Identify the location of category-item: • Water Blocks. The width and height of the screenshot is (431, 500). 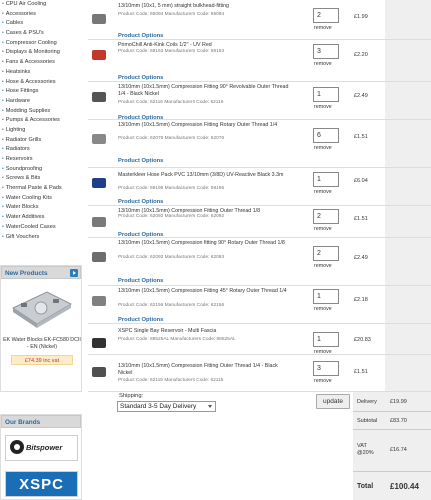
(42, 208).